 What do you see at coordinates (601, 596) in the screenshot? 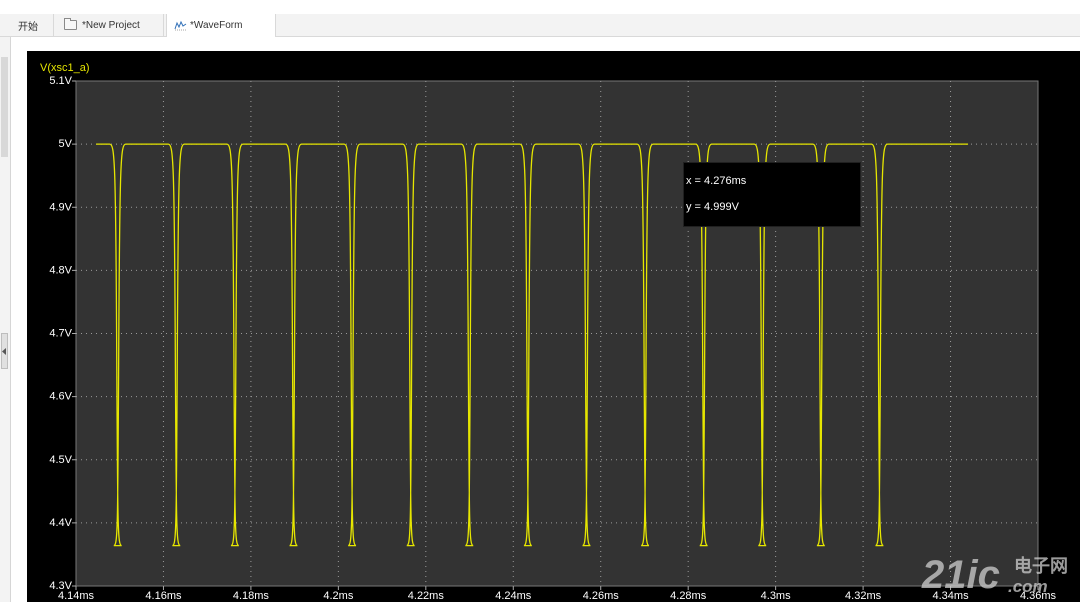
I see `x-tick-label: 4.26ms` at bounding box center [601, 596].